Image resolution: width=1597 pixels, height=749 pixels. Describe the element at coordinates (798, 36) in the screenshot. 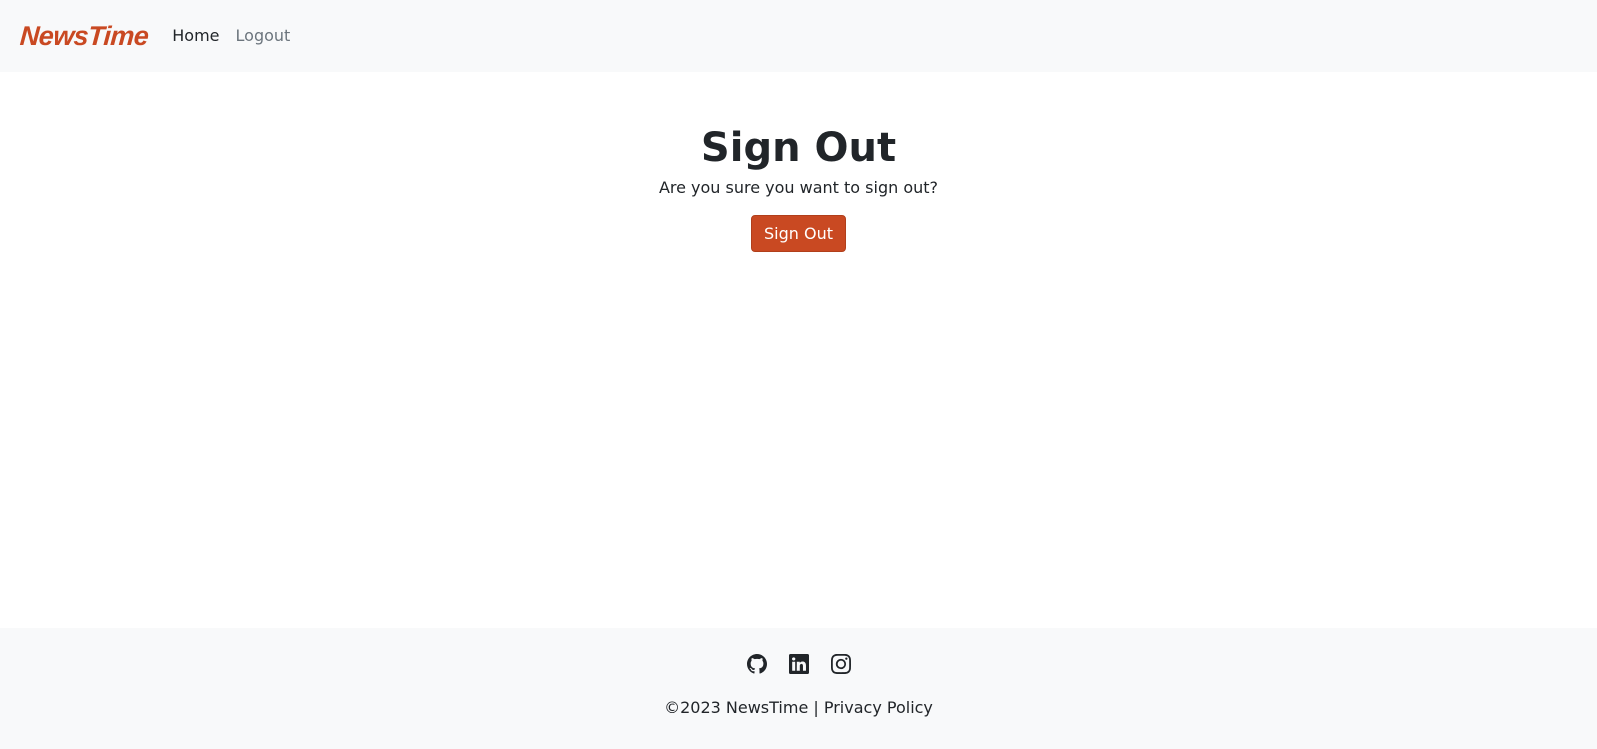

I see `top-navbar: NewsTime Home Logout` at that location.